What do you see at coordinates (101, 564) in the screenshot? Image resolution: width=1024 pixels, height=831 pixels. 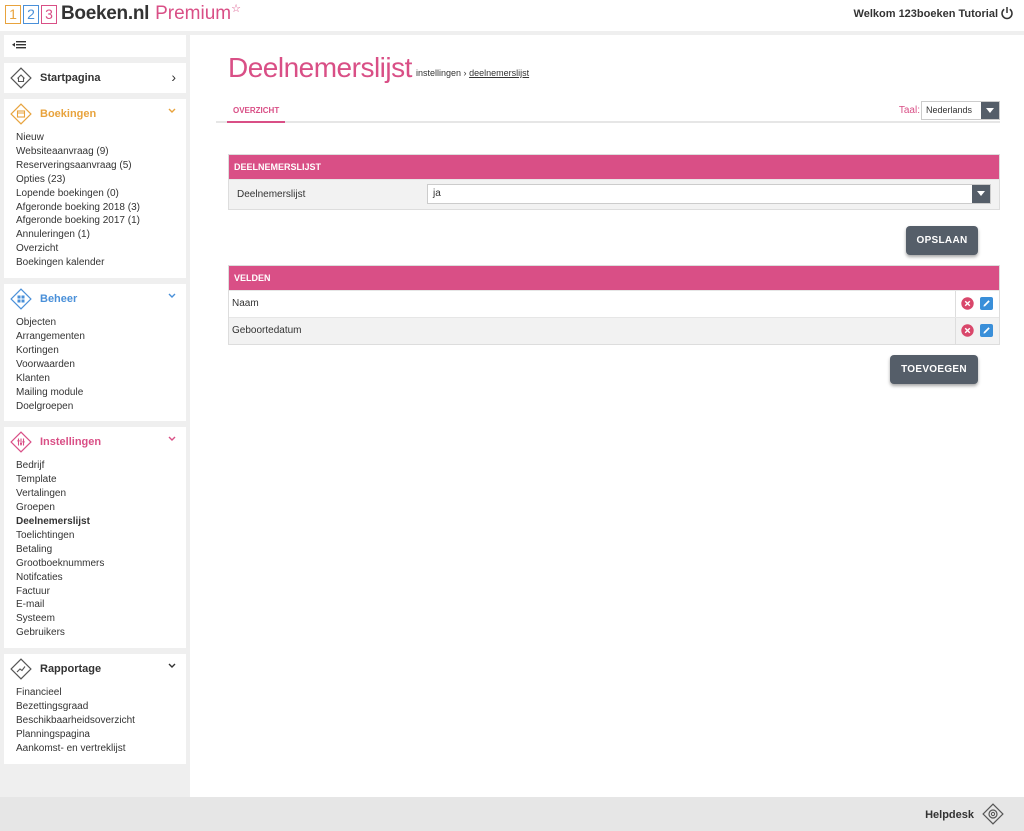 I see `sidebar-item-grootboeknummers: Grootboeknummers` at bounding box center [101, 564].